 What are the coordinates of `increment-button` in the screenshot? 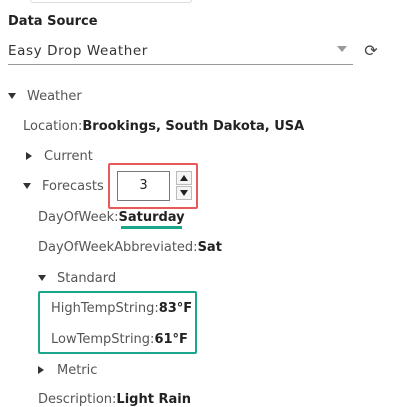 It's located at (184, 178).